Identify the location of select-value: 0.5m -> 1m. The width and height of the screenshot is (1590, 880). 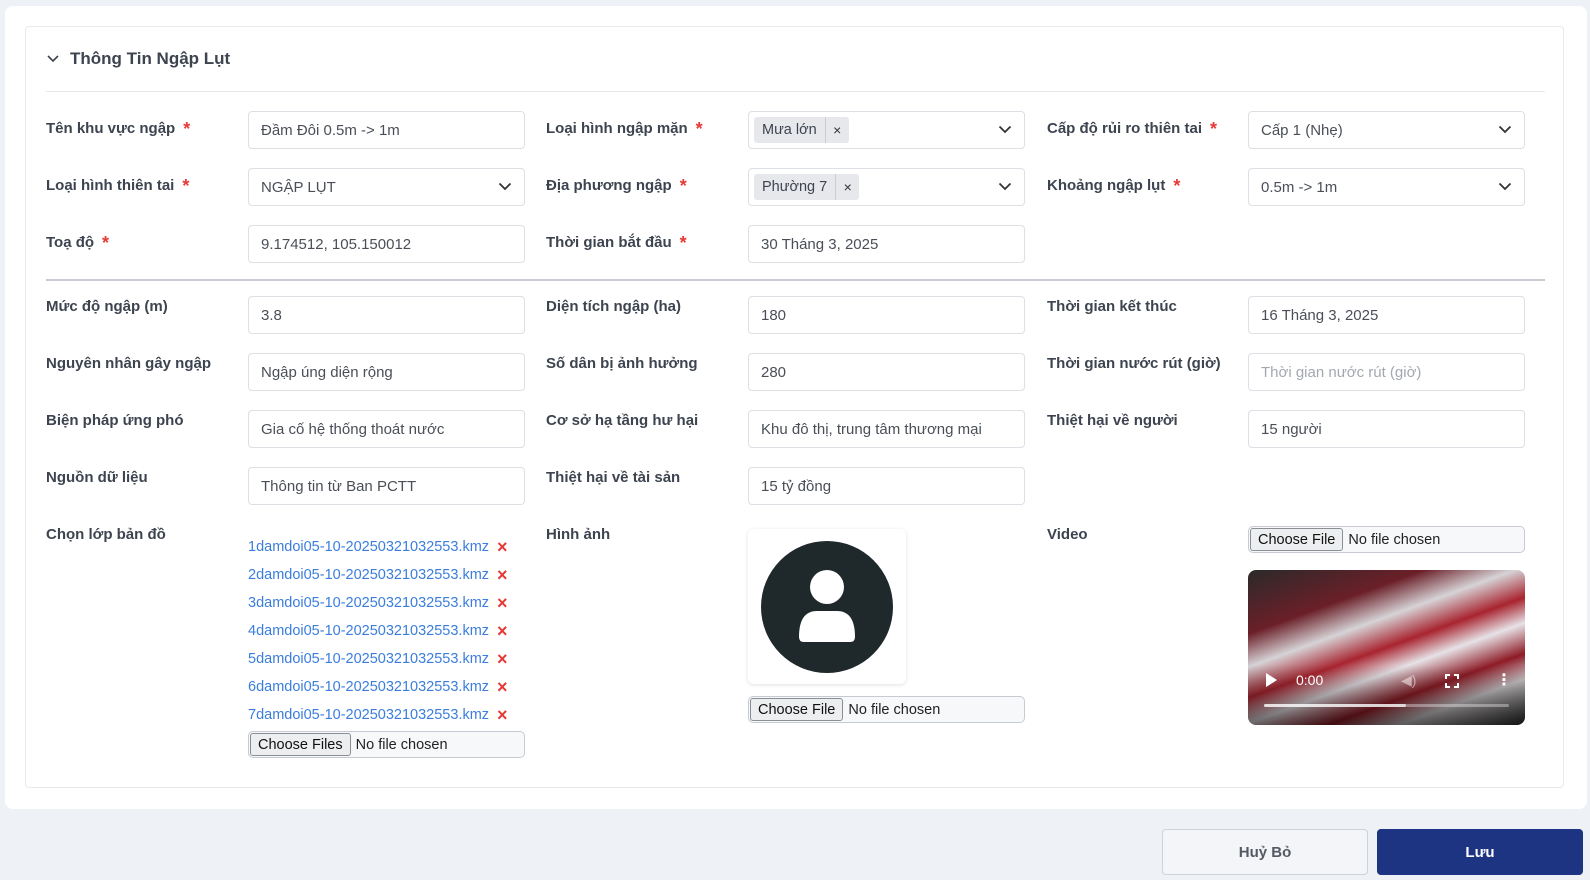
(1299, 187).